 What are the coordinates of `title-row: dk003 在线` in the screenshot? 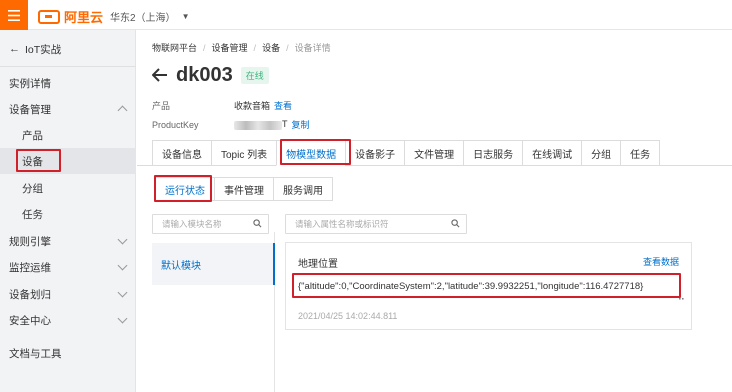 It's located at (210, 75).